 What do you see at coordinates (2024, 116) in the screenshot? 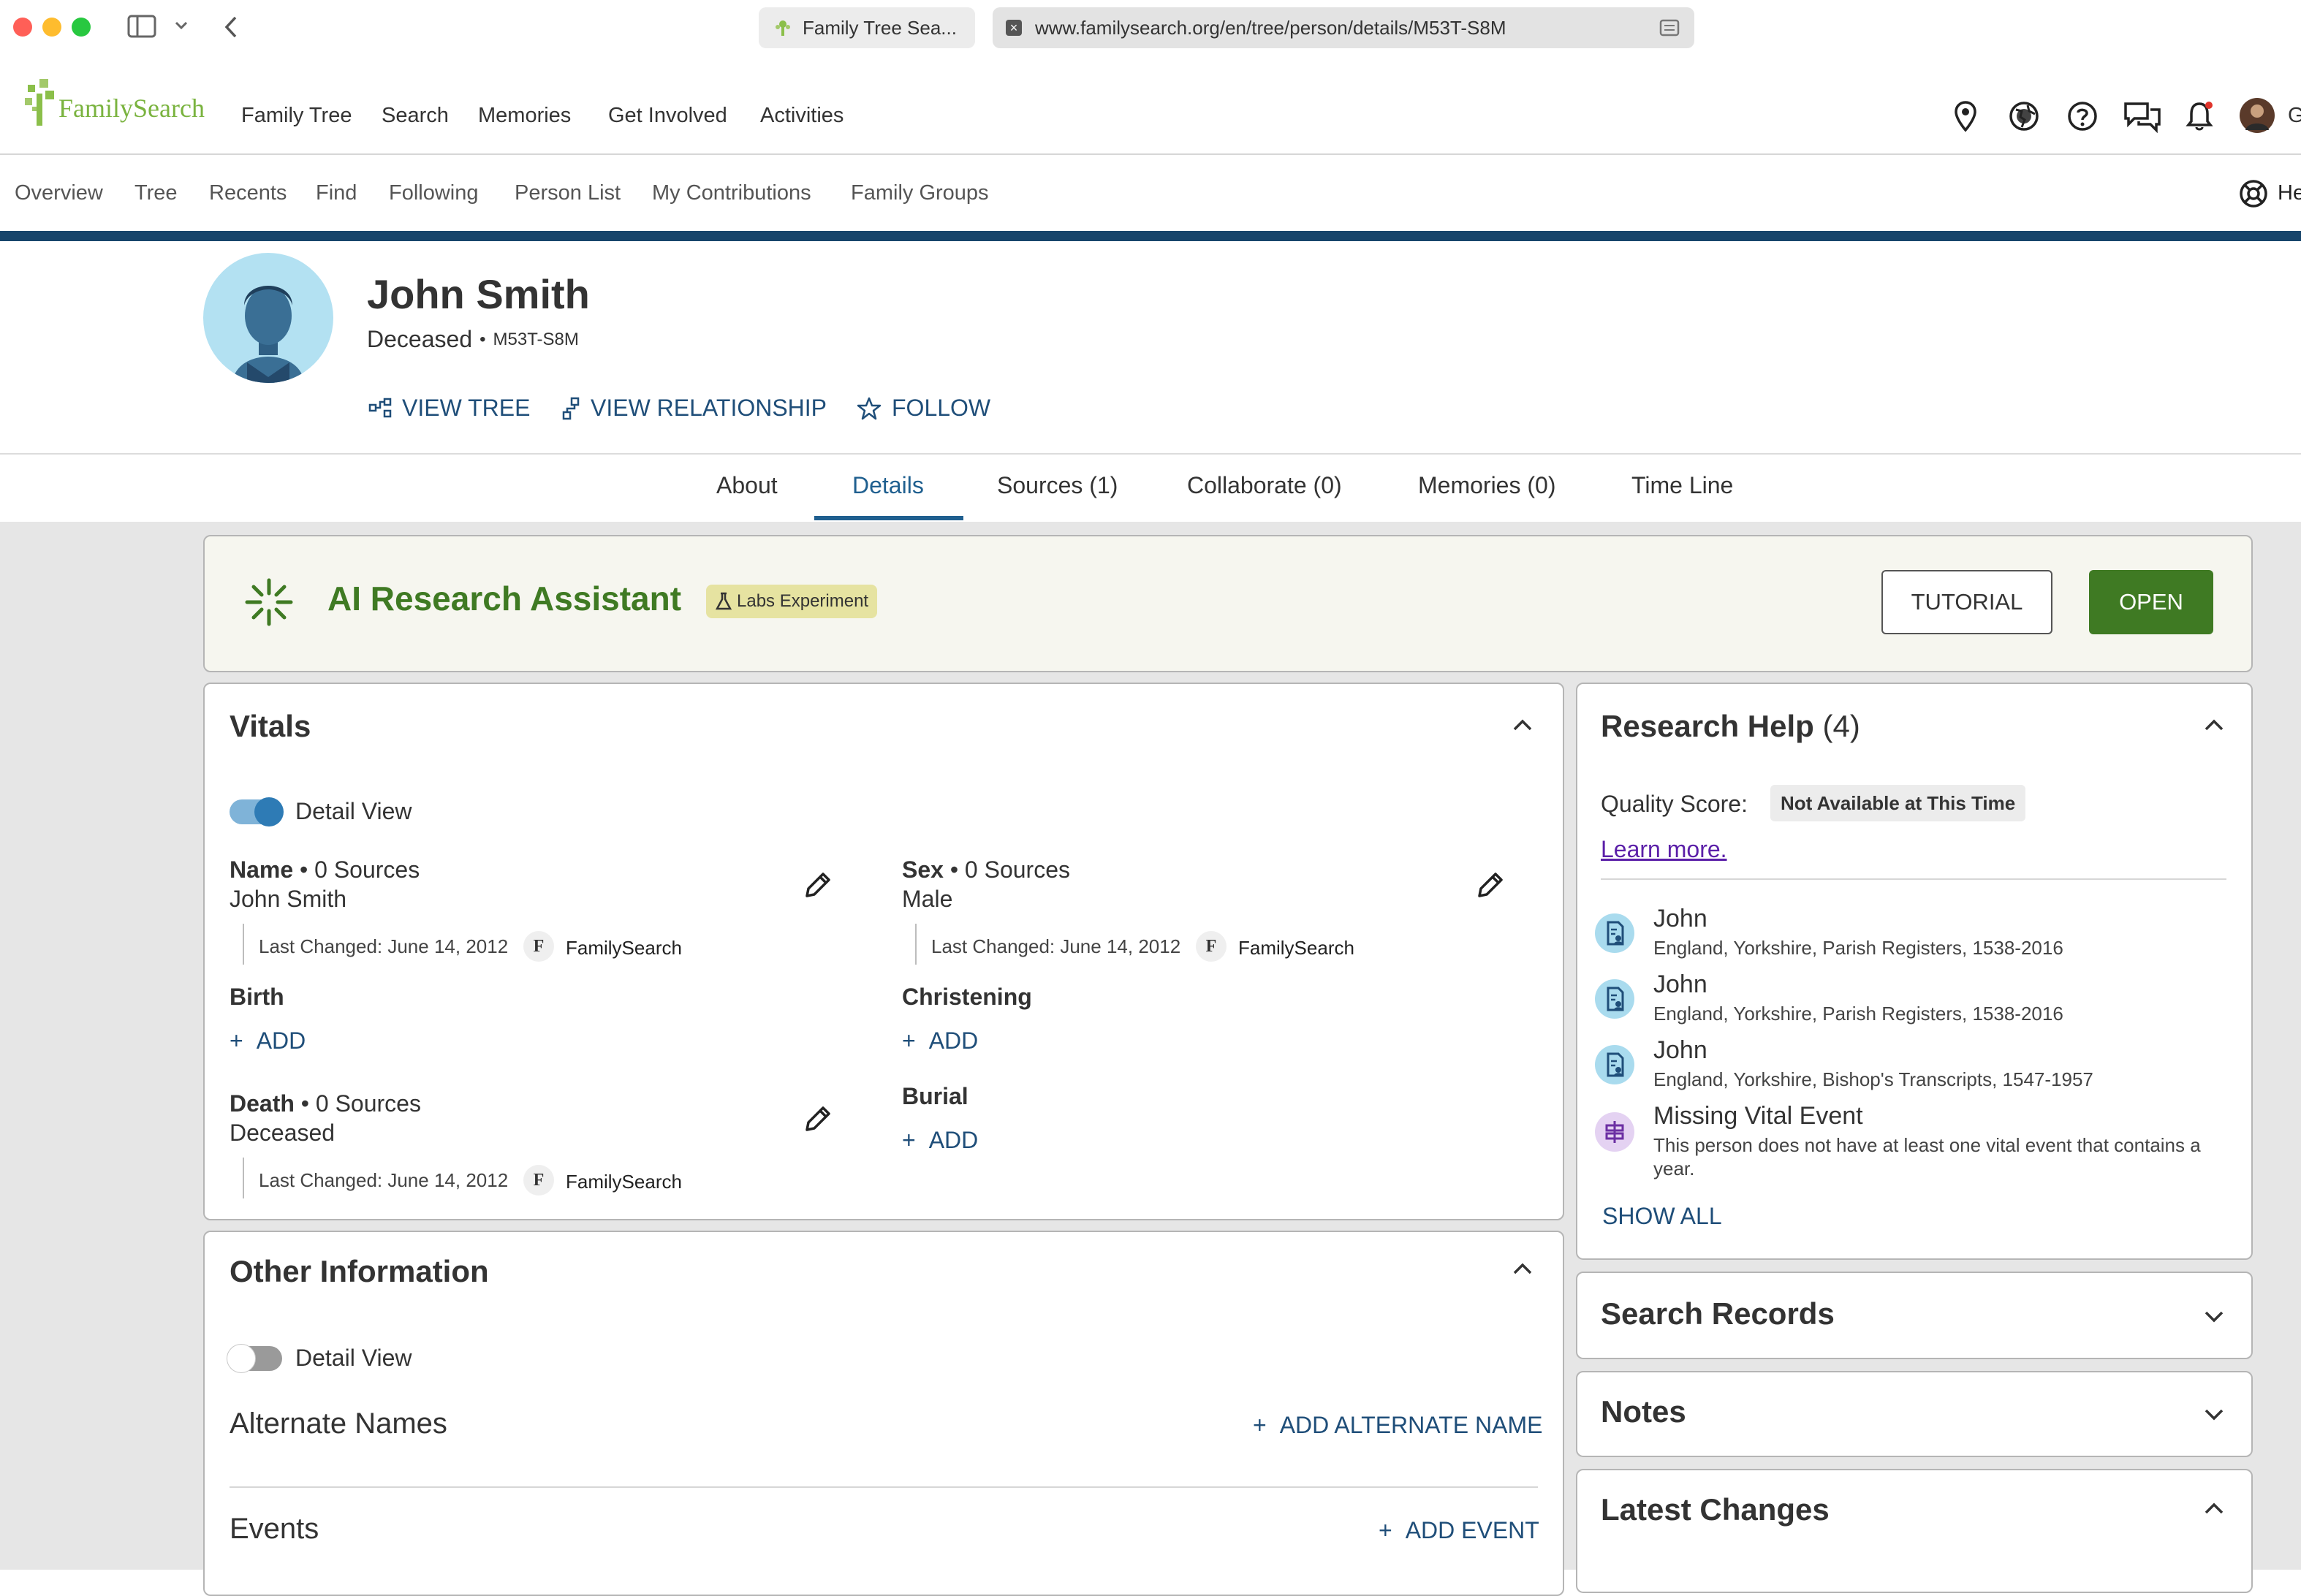
I see `globe-language-icon` at bounding box center [2024, 116].